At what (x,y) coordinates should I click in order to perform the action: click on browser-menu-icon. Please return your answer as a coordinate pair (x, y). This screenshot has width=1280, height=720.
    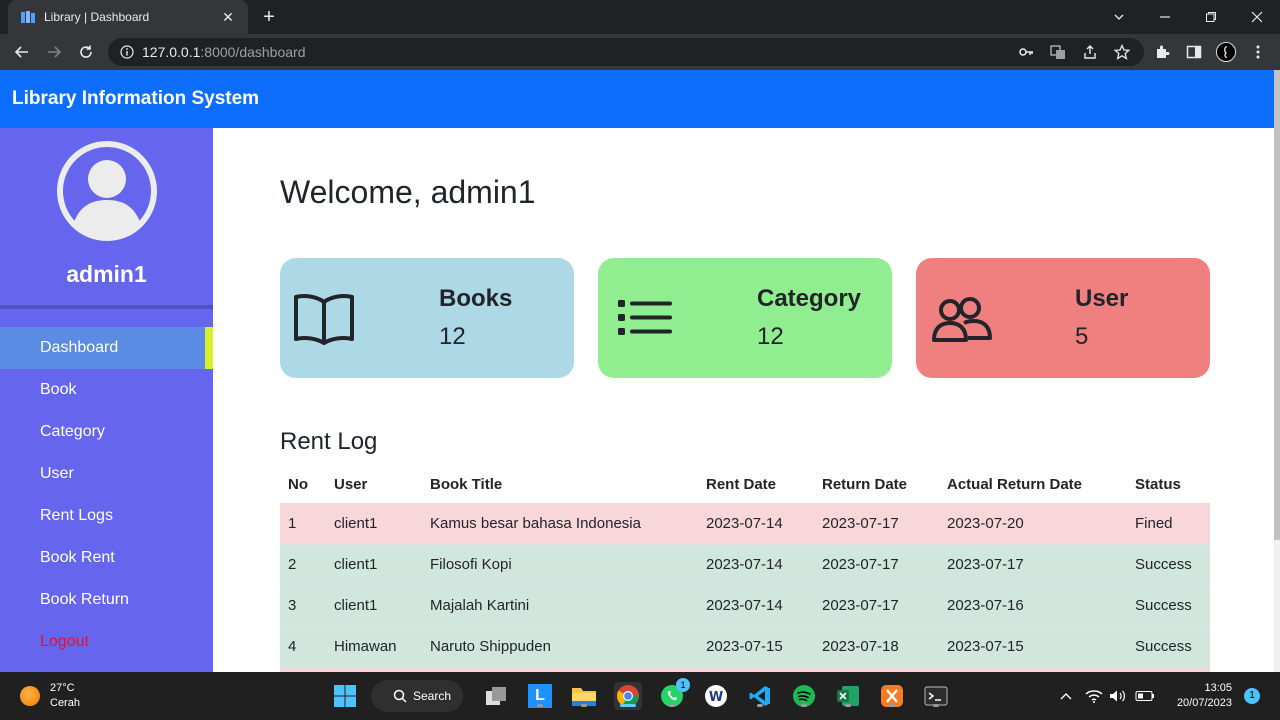
    Looking at the image, I should click on (1258, 52).